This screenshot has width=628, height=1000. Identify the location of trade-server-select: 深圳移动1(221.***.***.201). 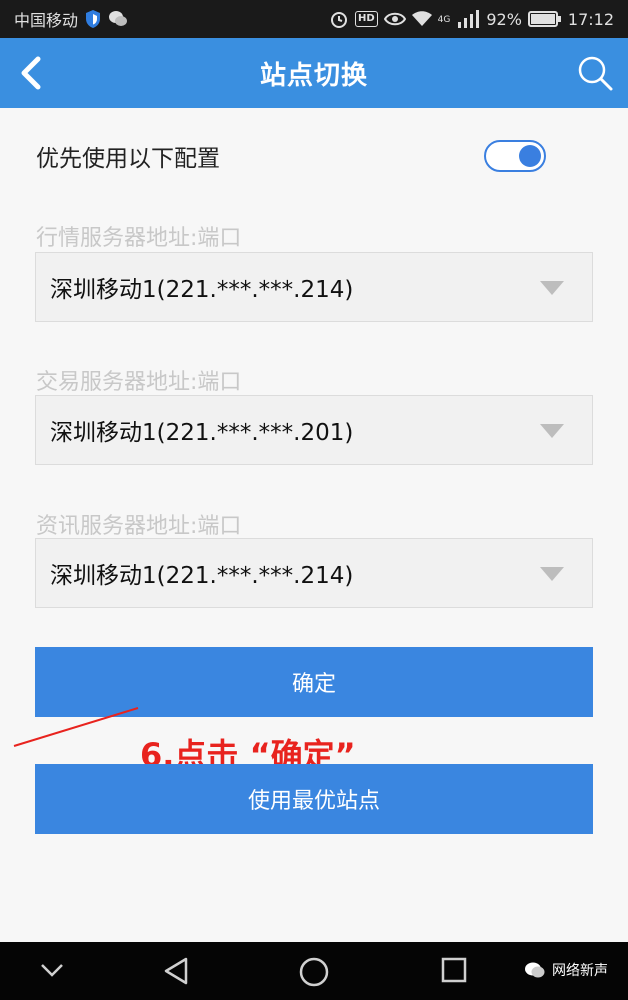
(314, 430).